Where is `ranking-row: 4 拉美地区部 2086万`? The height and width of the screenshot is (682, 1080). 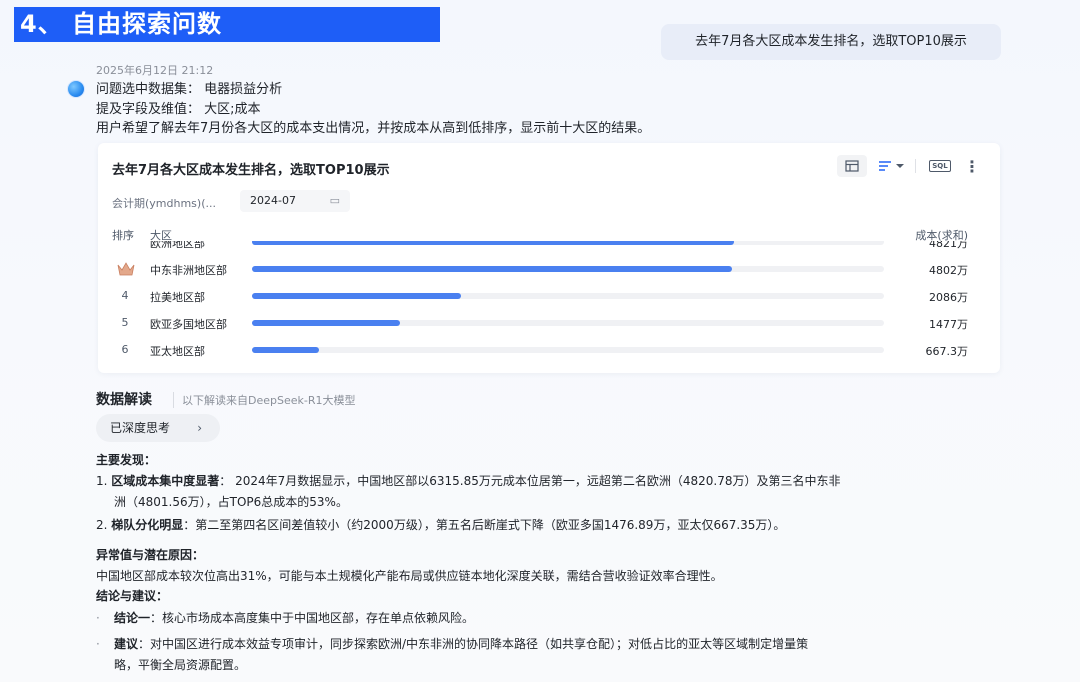
ranking-row: 4 拉美地区部 2086万 is located at coordinates (549, 296).